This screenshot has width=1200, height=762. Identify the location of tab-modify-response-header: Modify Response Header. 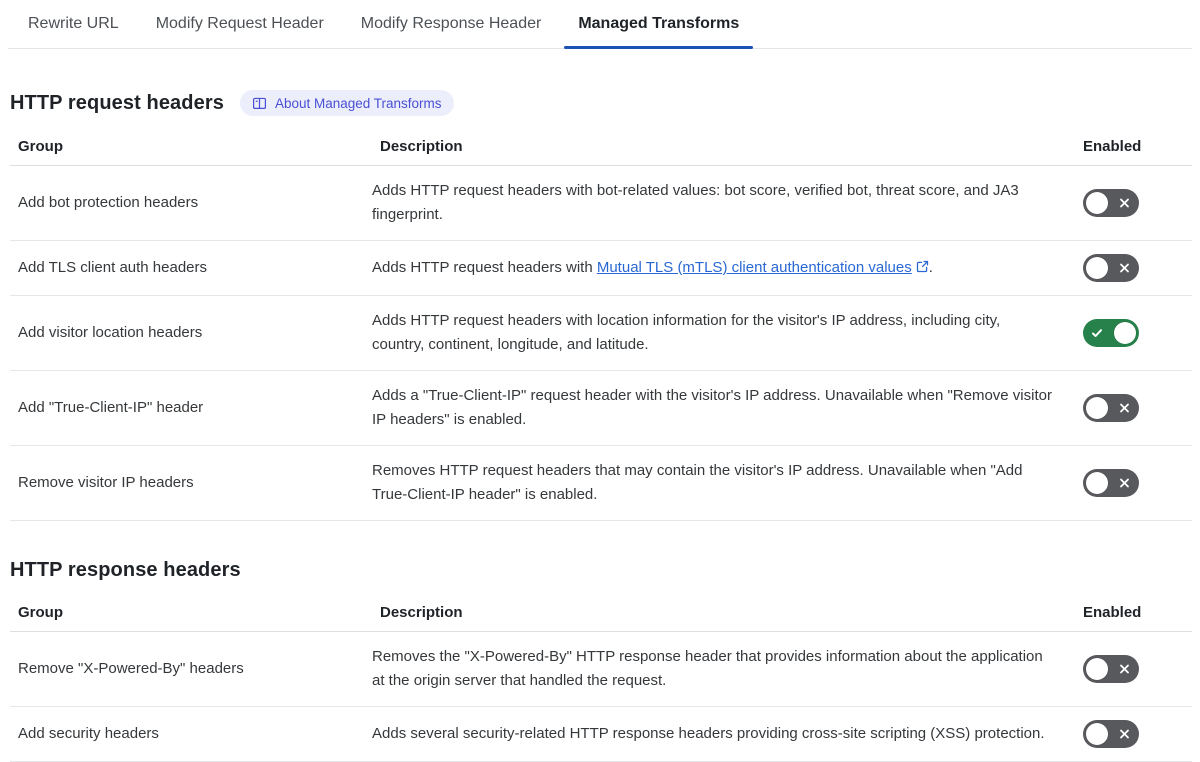
(451, 24).